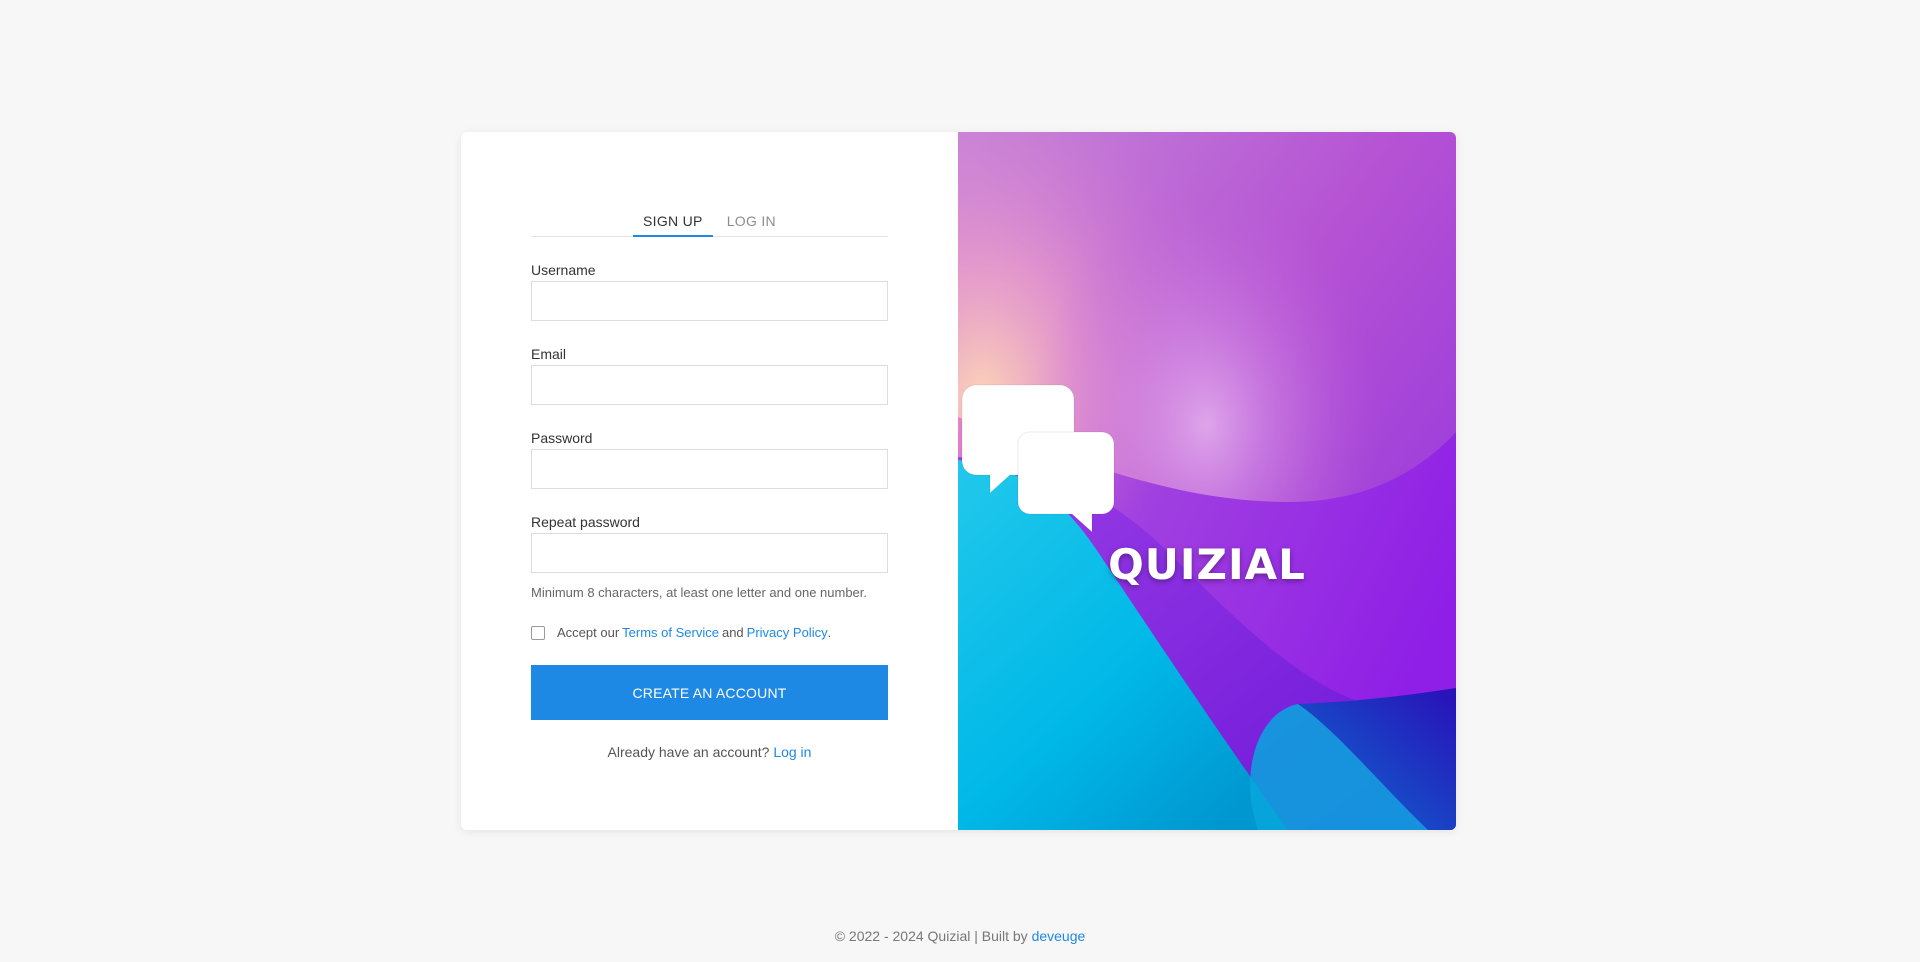 Image resolution: width=1920 pixels, height=962 pixels. What do you see at coordinates (787, 632) in the screenshot?
I see `privacy-policy-link: Privacy Policy` at bounding box center [787, 632].